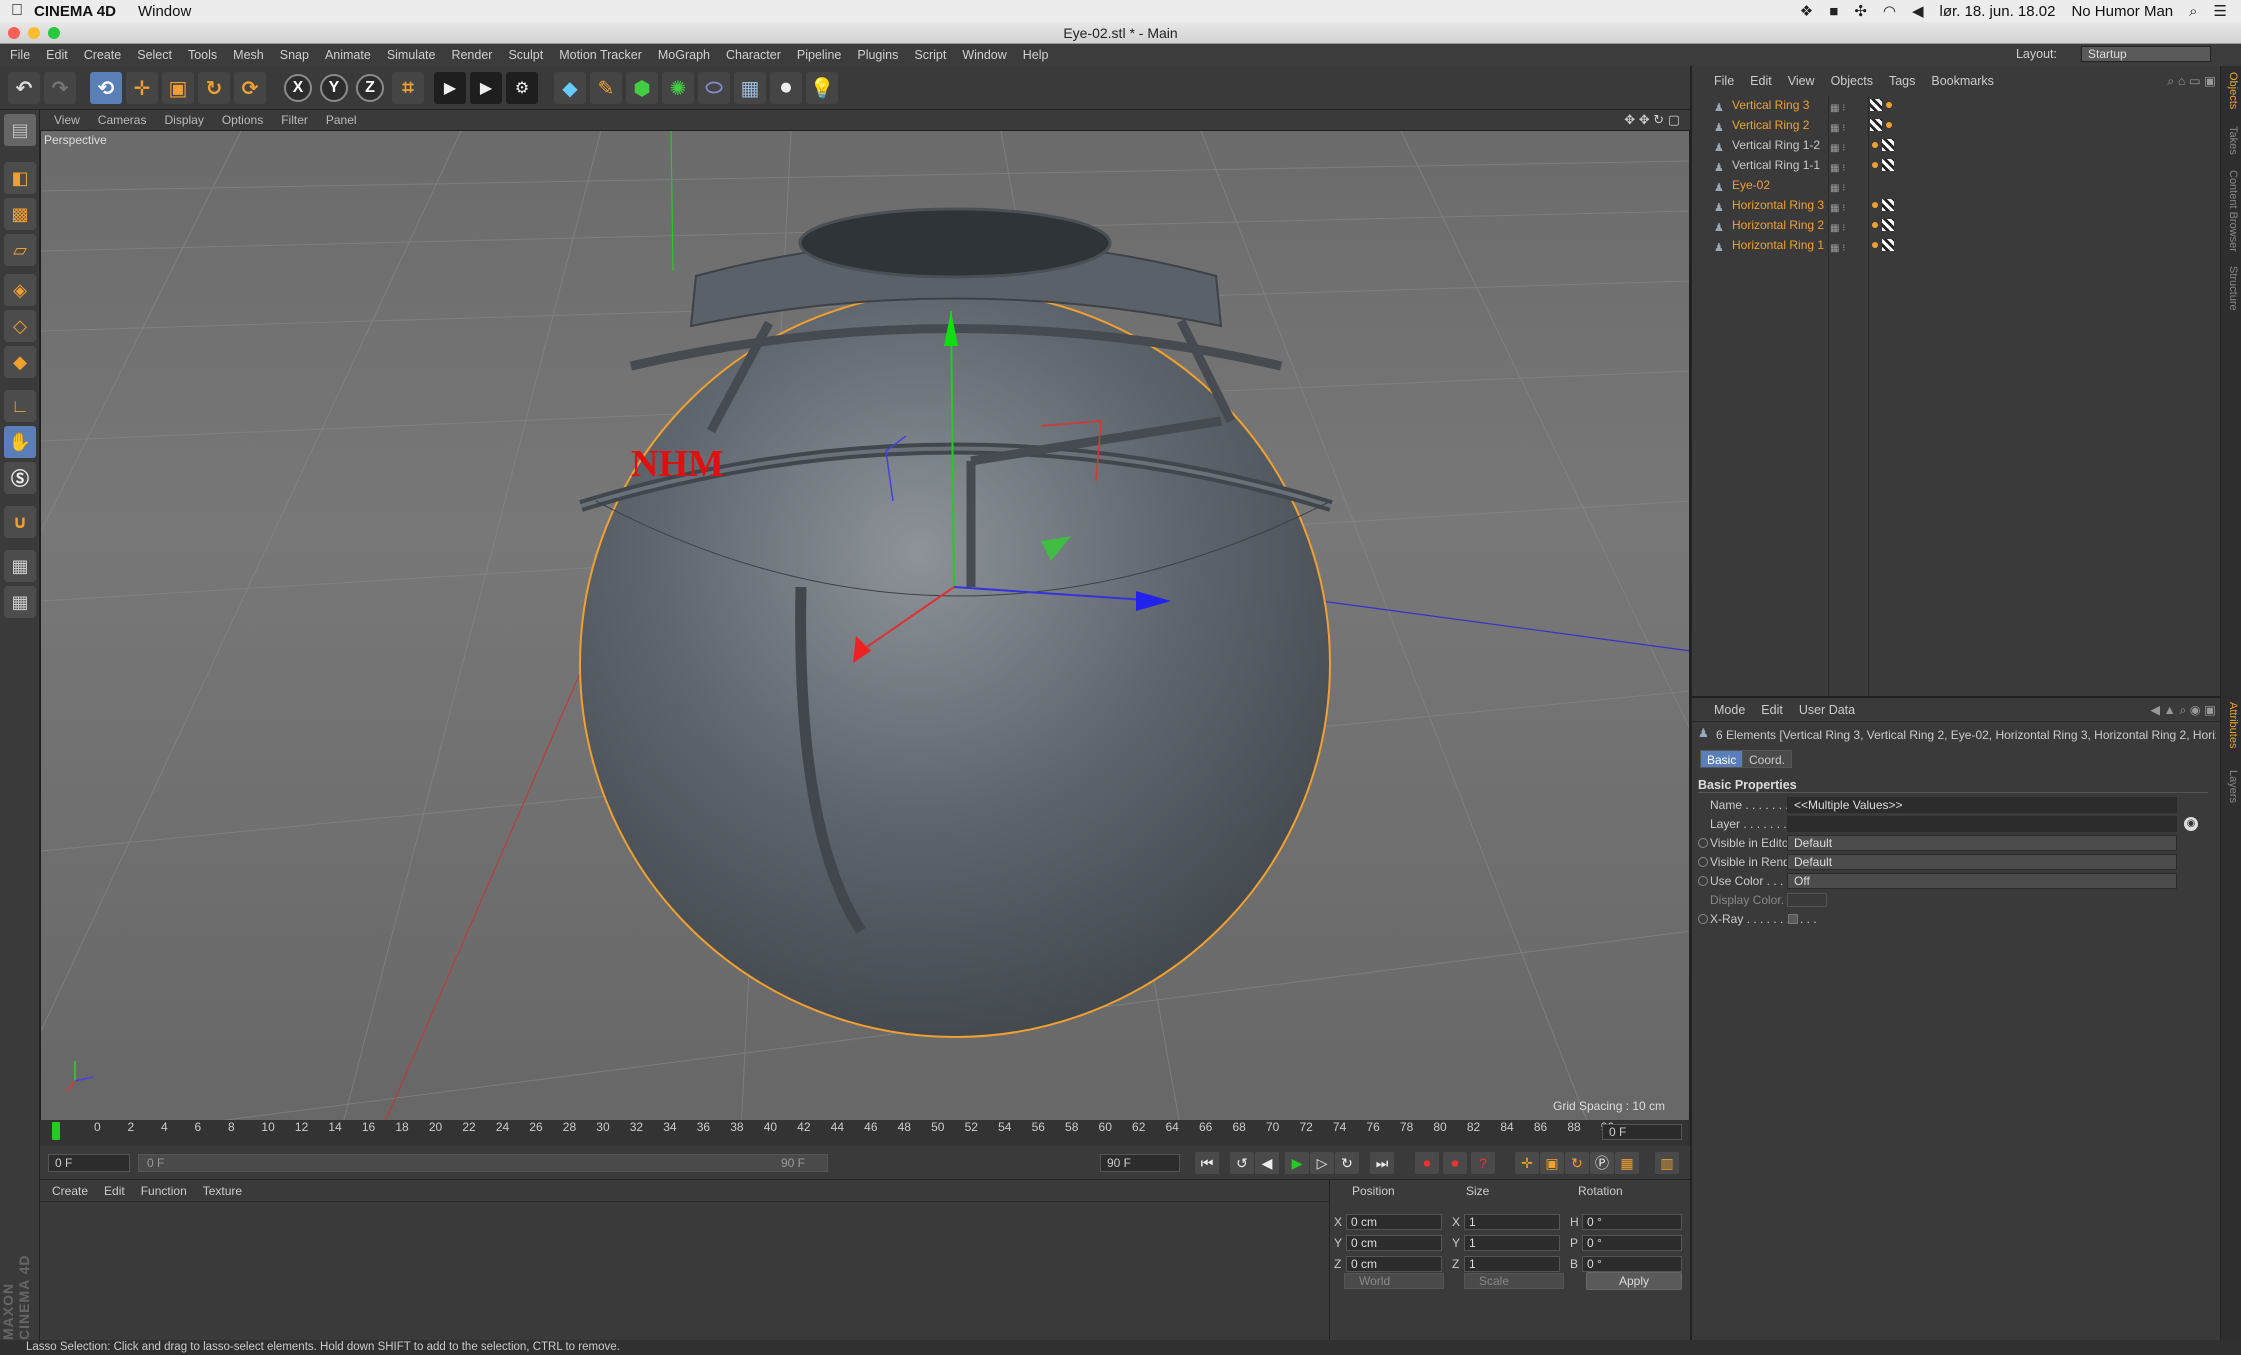 The height and width of the screenshot is (1355, 2241). I want to click on notification-icon: ☰, so click(2220, 11).